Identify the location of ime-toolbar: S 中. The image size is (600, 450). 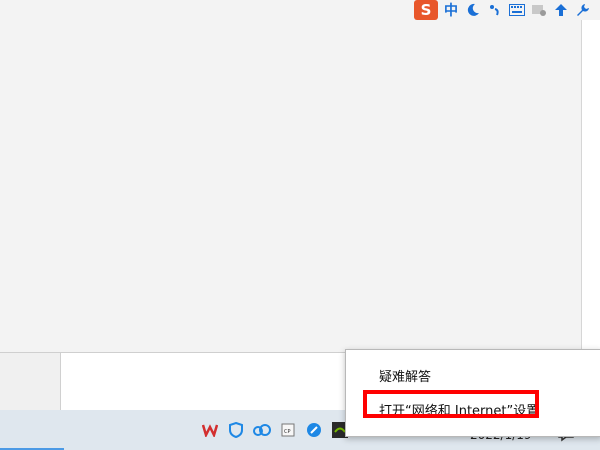
(506, 10).